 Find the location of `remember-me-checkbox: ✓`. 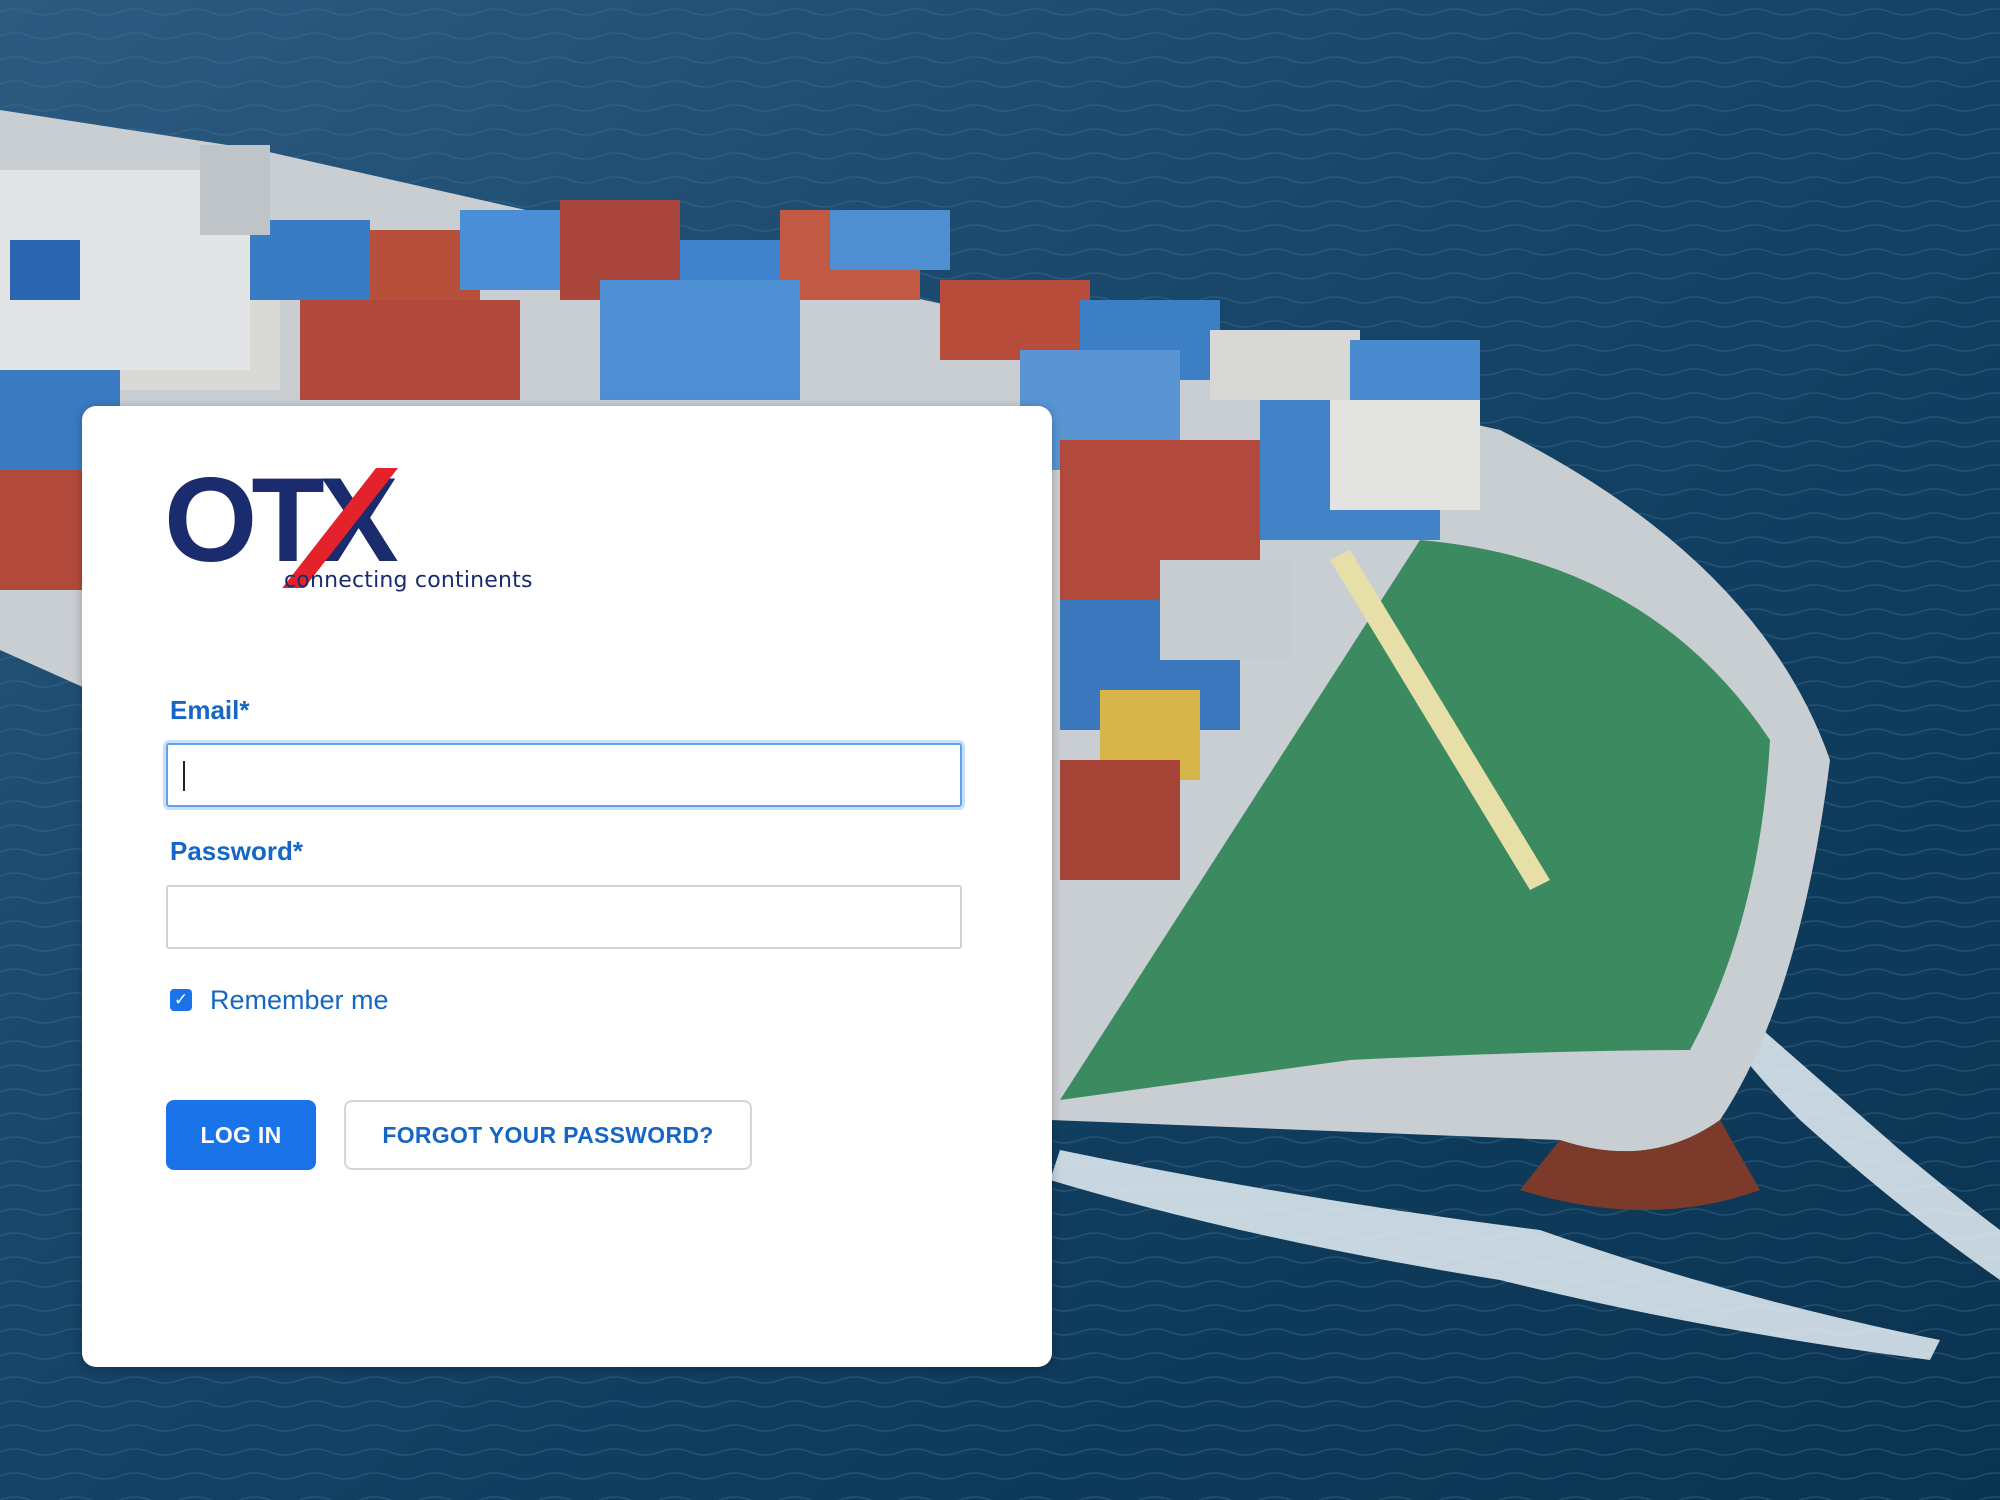

remember-me-checkbox: ✓ is located at coordinates (181, 1000).